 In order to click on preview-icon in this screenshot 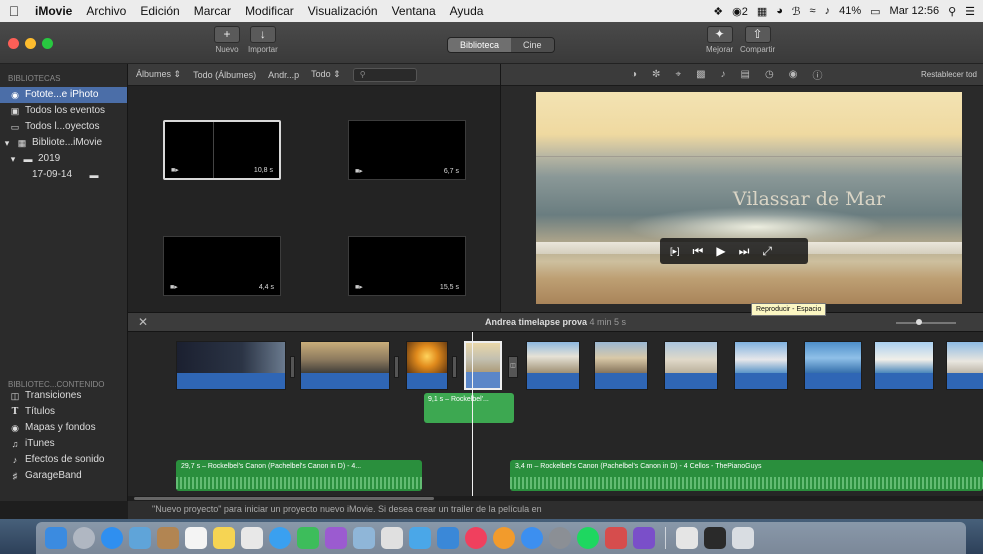, I will do `click(140, 538)`.